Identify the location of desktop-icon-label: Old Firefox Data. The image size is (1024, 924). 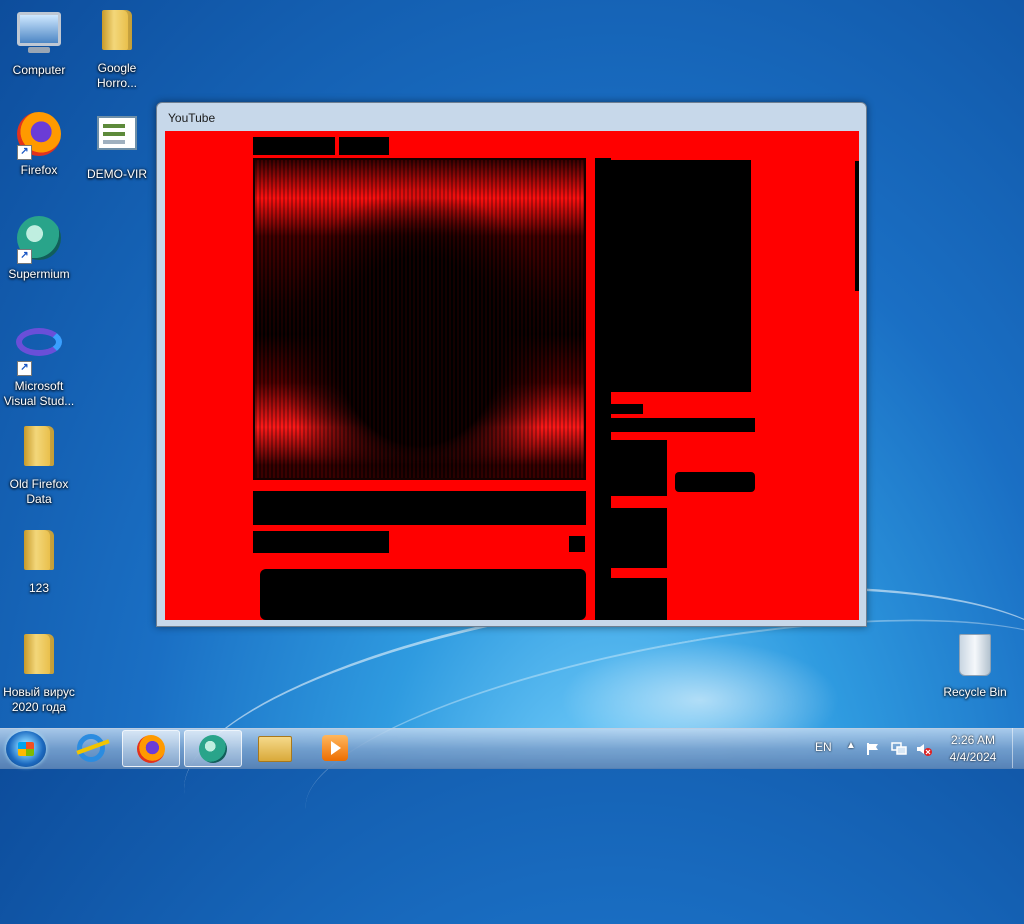
(39, 491).